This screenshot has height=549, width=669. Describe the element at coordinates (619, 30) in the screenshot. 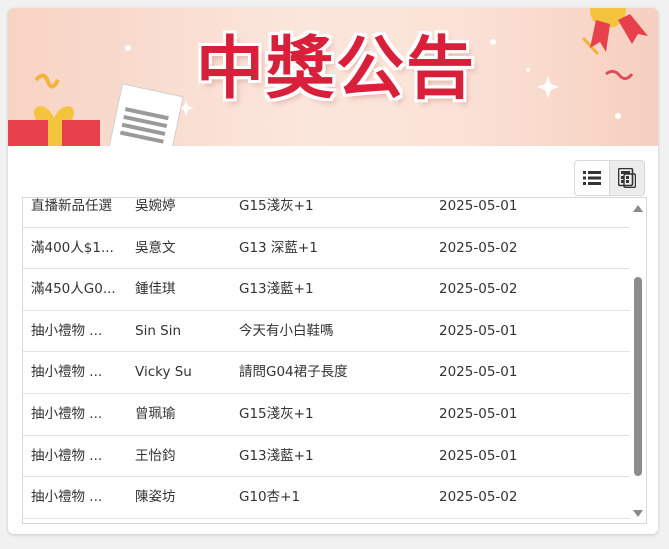

I see `ribbon-badge-icon` at that location.